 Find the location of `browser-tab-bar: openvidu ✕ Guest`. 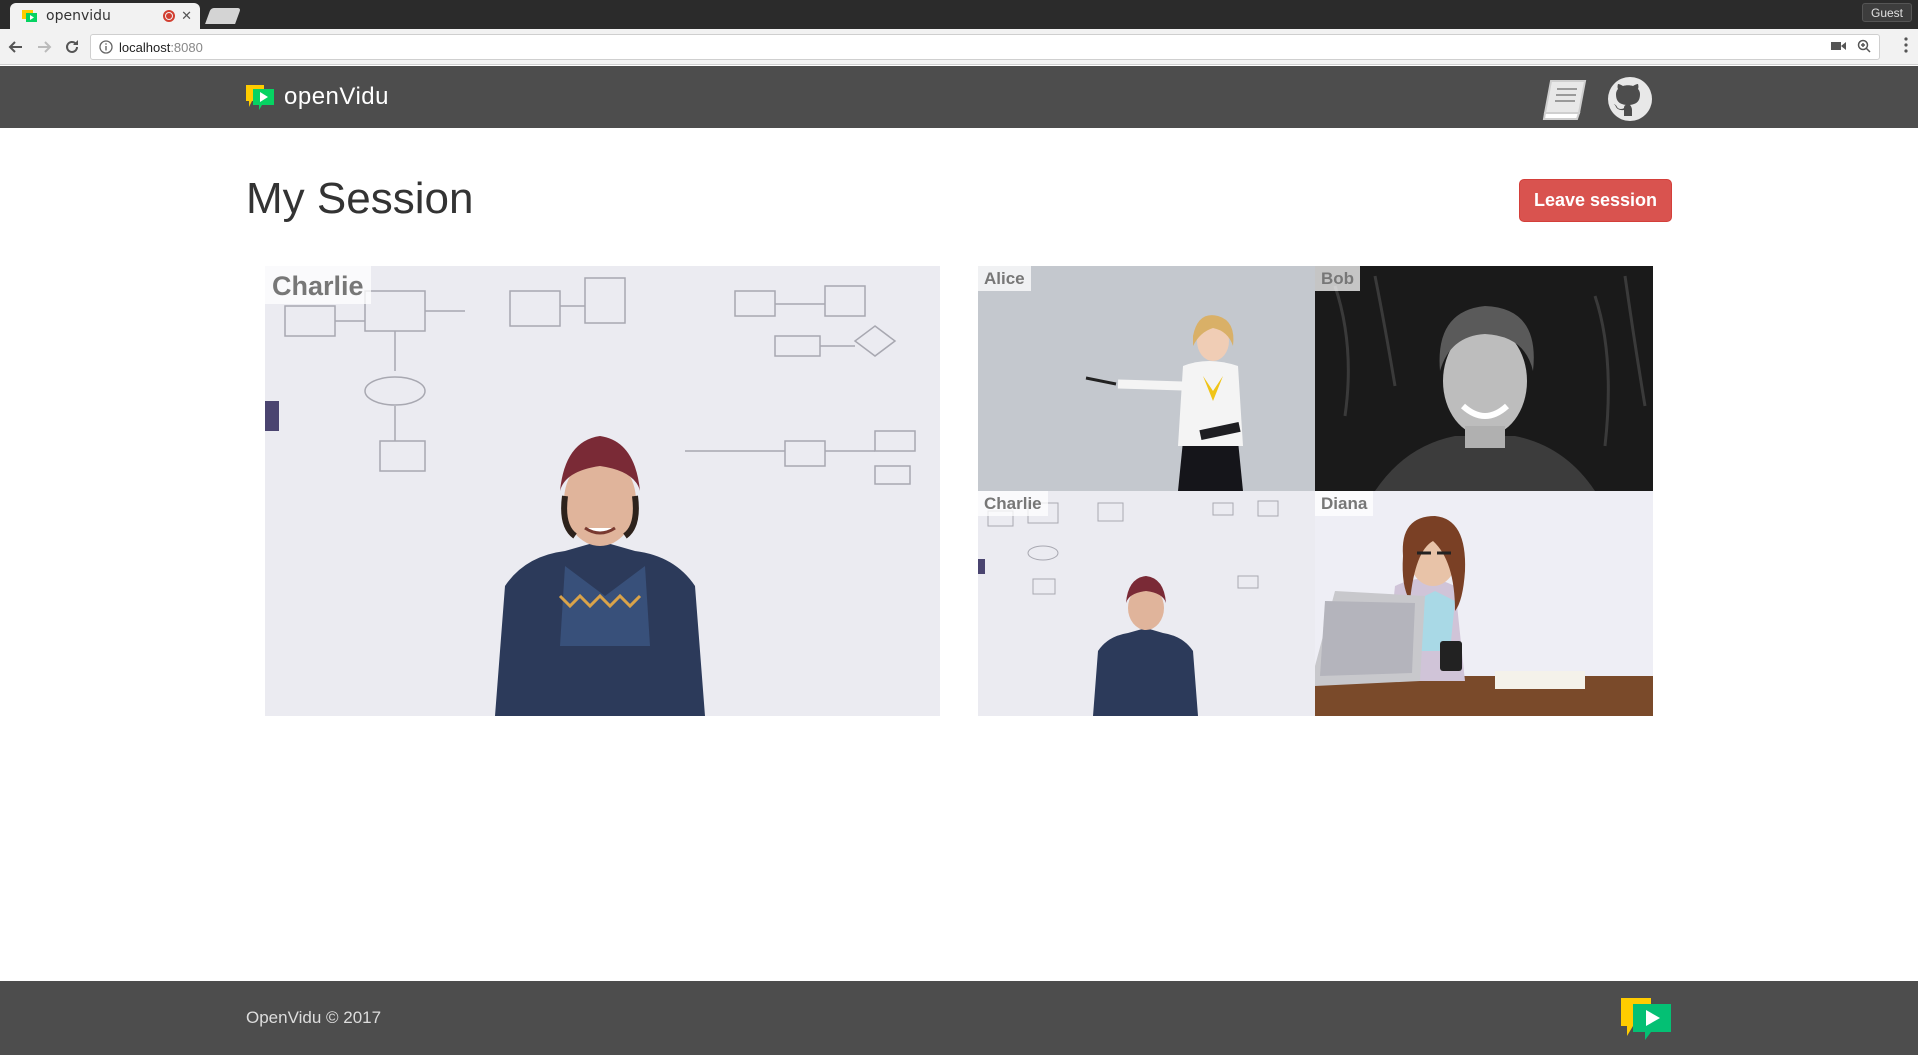

browser-tab-bar: openvidu ✕ Guest is located at coordinates (959, 14).